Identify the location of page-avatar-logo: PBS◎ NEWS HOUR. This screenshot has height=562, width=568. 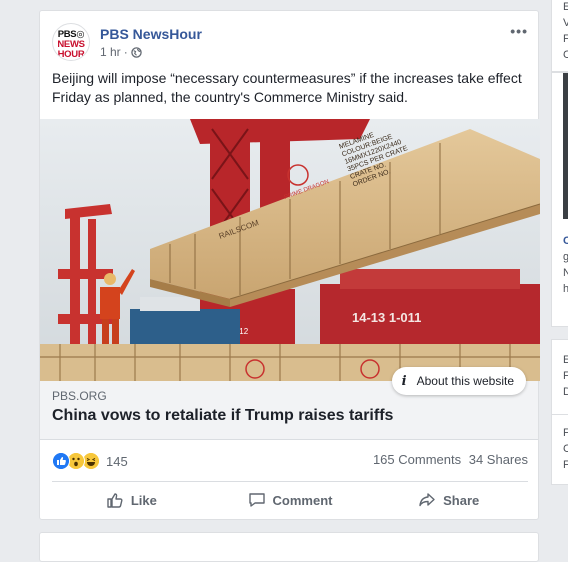
(71, 42).